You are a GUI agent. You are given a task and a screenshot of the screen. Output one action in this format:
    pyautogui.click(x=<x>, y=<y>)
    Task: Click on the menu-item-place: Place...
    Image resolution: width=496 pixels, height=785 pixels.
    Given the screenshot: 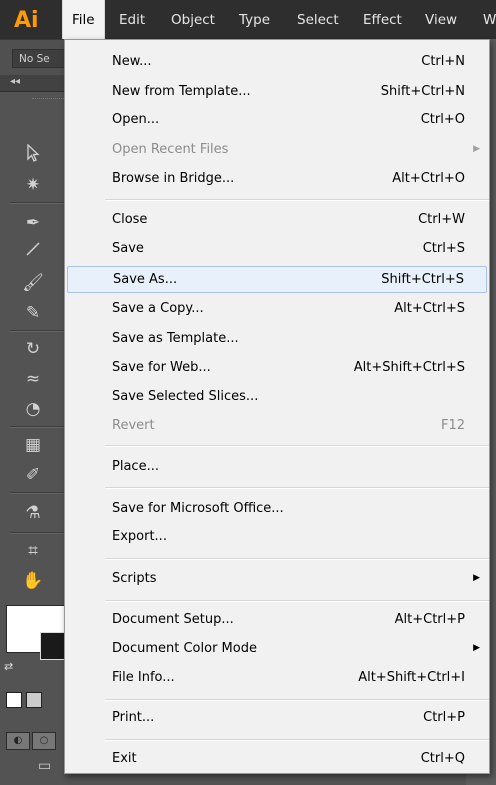 What is the action you would take?
    pyautogui.click(x=277, y=466)
    